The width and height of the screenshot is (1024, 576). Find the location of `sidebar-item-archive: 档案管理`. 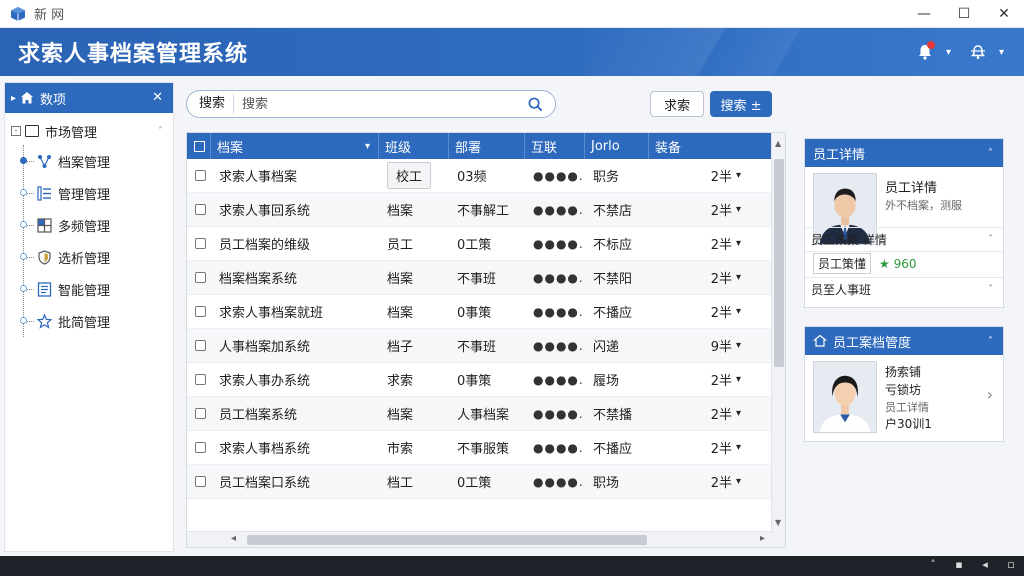

sidebar-item-archive: 档案管理 is located at coordinates (96, 161).